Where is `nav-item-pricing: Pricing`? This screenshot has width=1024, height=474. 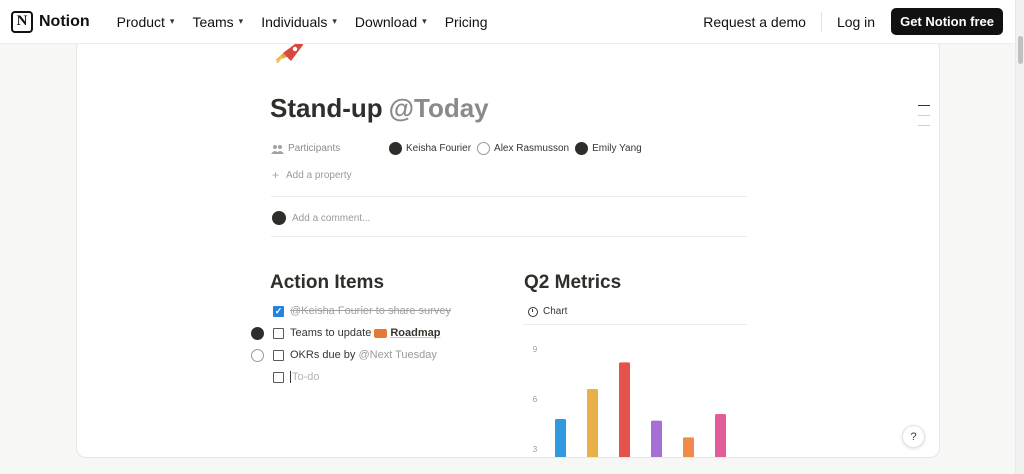
nav-item-pricing: Pricing is located at coordinates (466, 22).